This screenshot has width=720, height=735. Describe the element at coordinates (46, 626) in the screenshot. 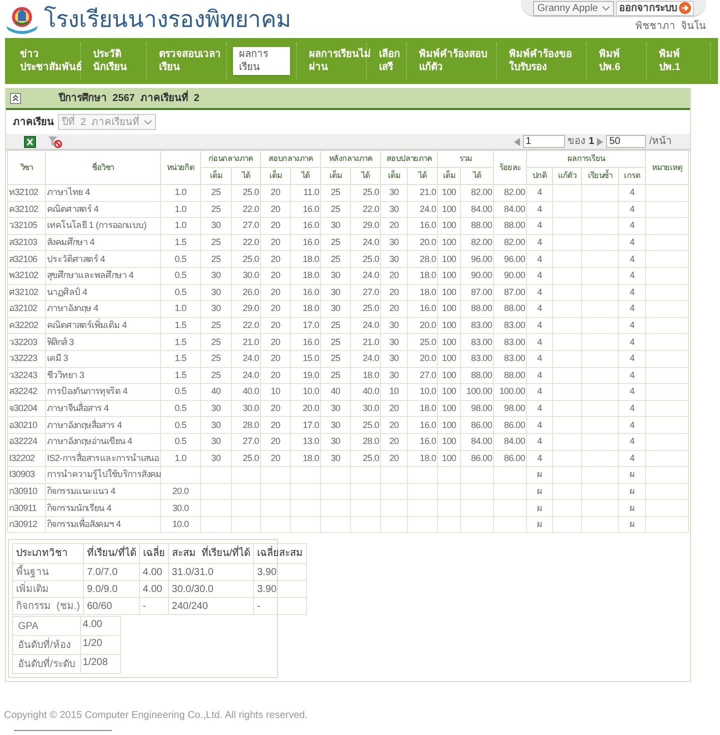

I see `table-cell: GPA` at that location.